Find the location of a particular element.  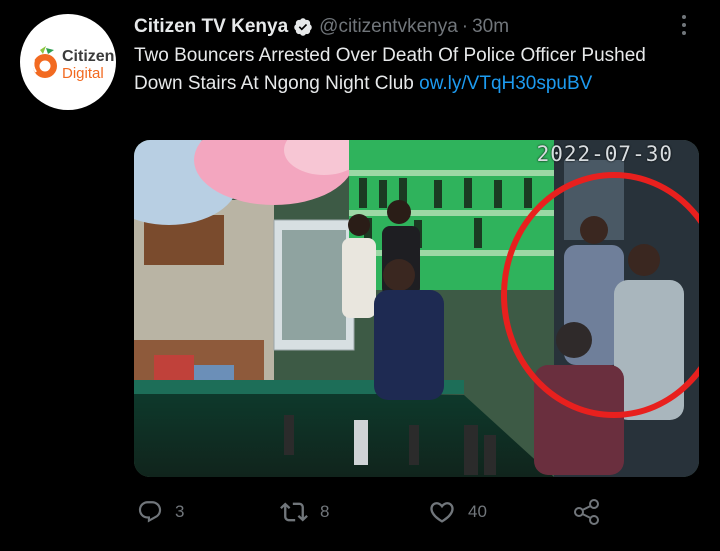

timestamp: 30m is located at coordinates (490, 27).